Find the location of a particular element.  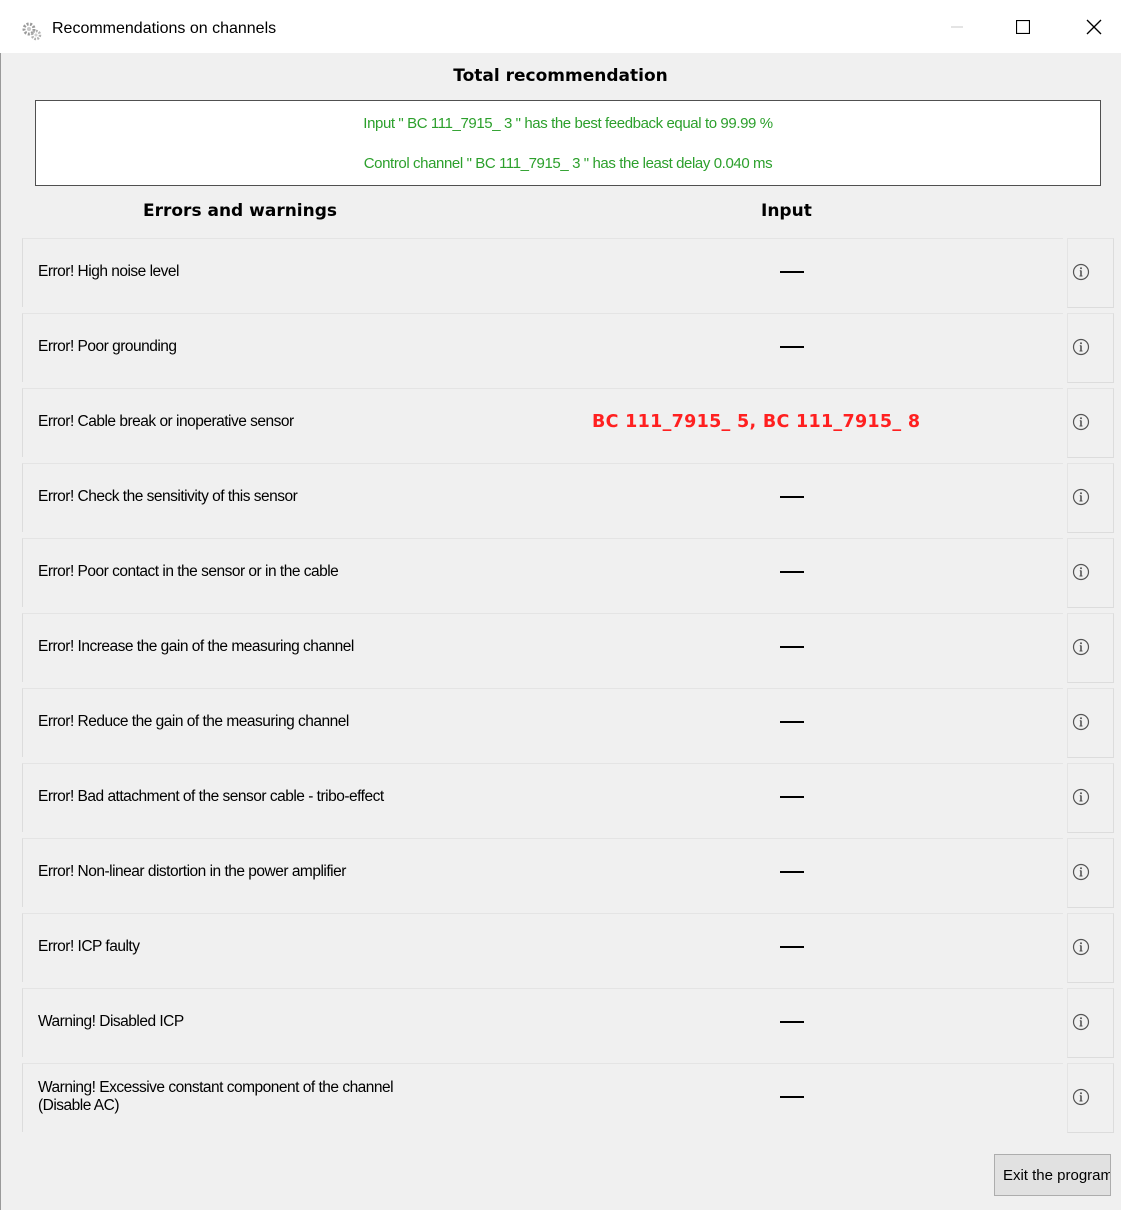

error-row: Error! High noise level is located at coordinates (568, 274).